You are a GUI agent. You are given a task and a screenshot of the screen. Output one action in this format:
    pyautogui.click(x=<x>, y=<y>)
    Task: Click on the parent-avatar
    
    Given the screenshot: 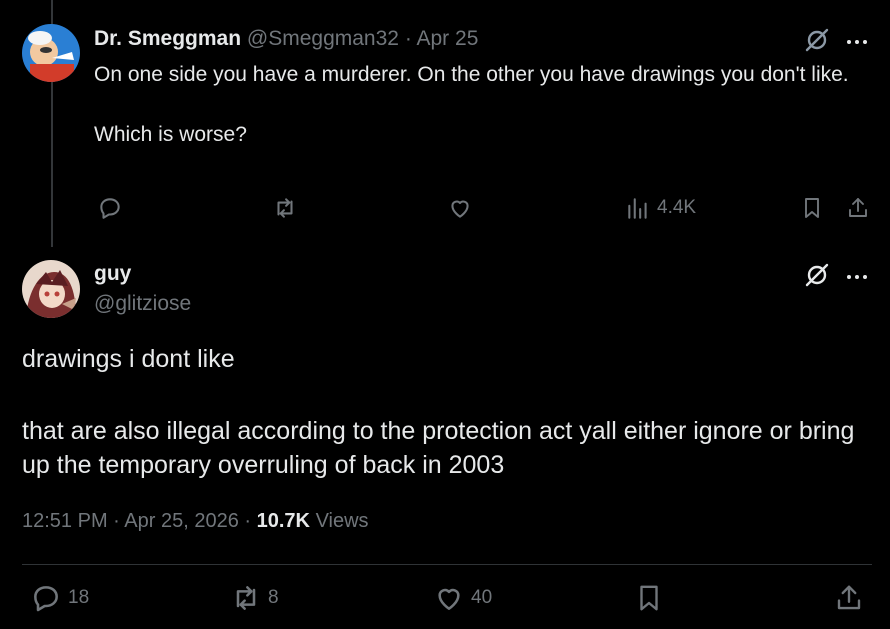 What is the action you would take?
    pyautogui.click(x=51, y=53)
    